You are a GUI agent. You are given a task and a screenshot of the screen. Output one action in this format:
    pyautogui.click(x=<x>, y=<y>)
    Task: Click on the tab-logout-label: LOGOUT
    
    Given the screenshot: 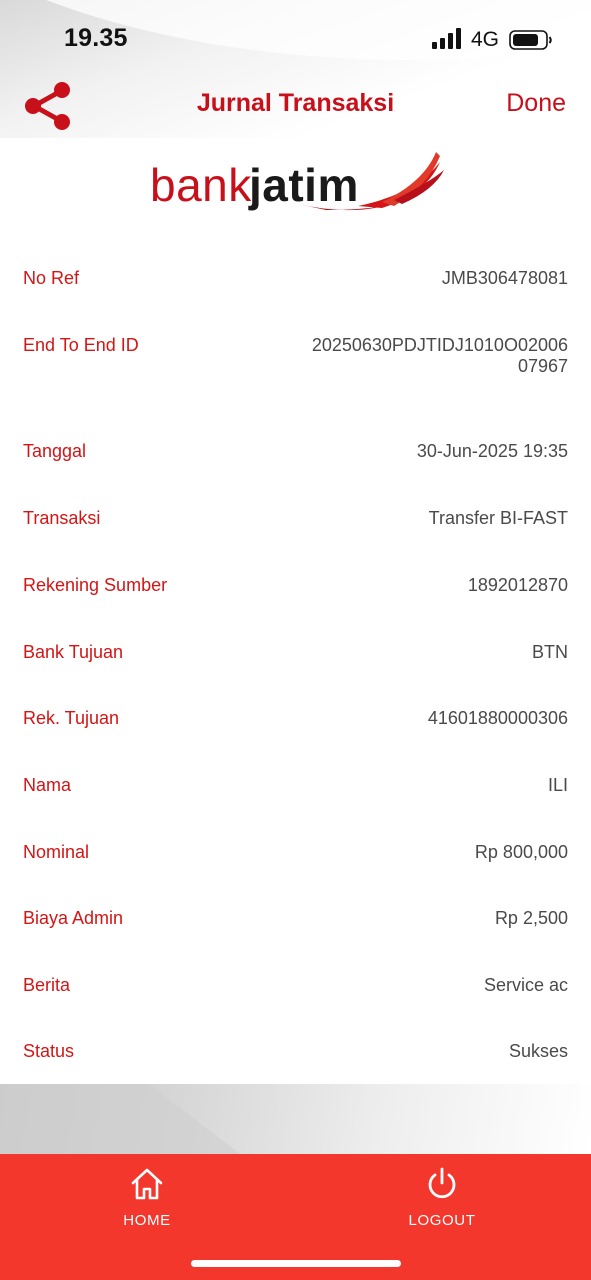 What is the action you would take?
    pyautogui.click(x=442, y=1220)
    